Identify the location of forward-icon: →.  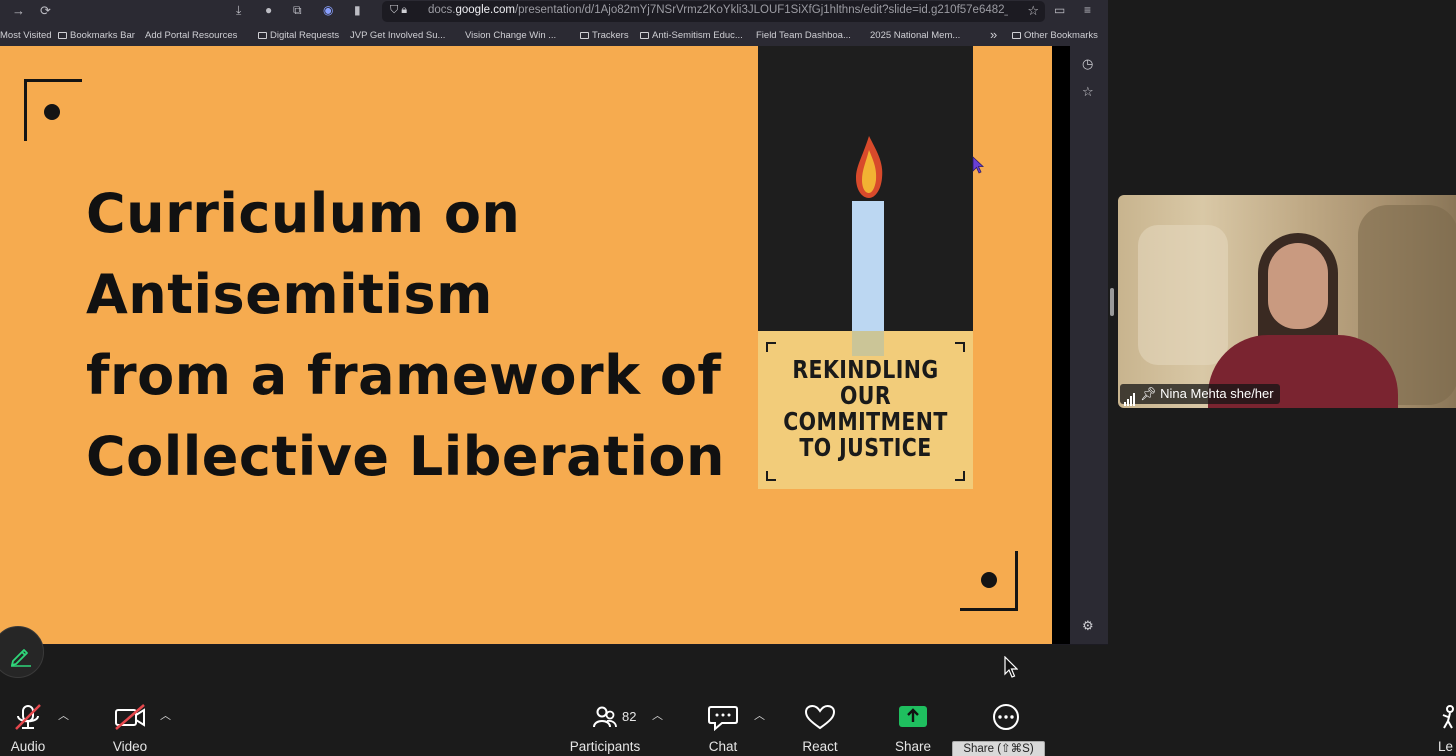
(18, 10).